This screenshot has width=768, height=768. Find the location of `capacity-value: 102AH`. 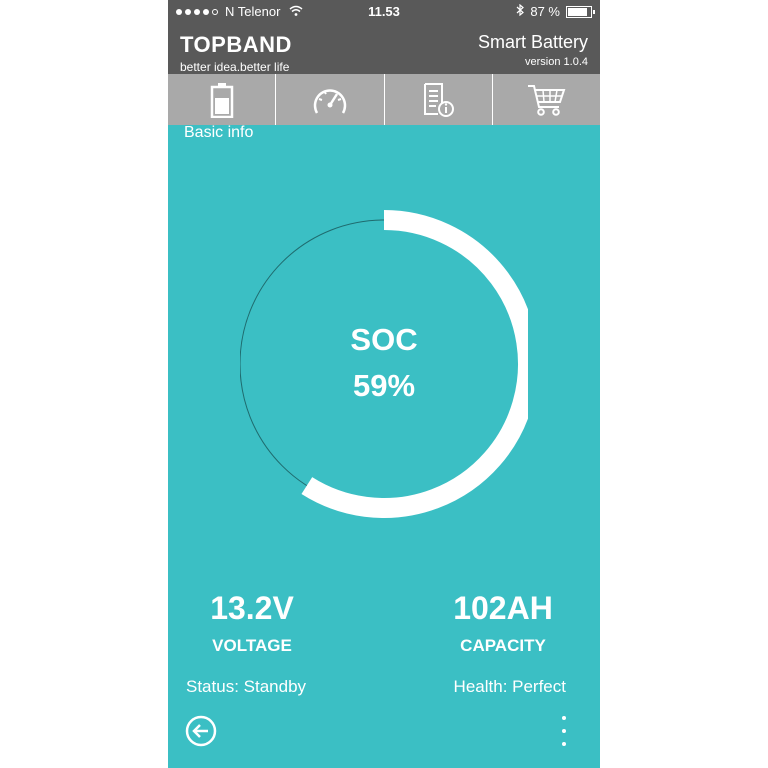

capacity-value: 102AH is located at coordinates (503, 608).